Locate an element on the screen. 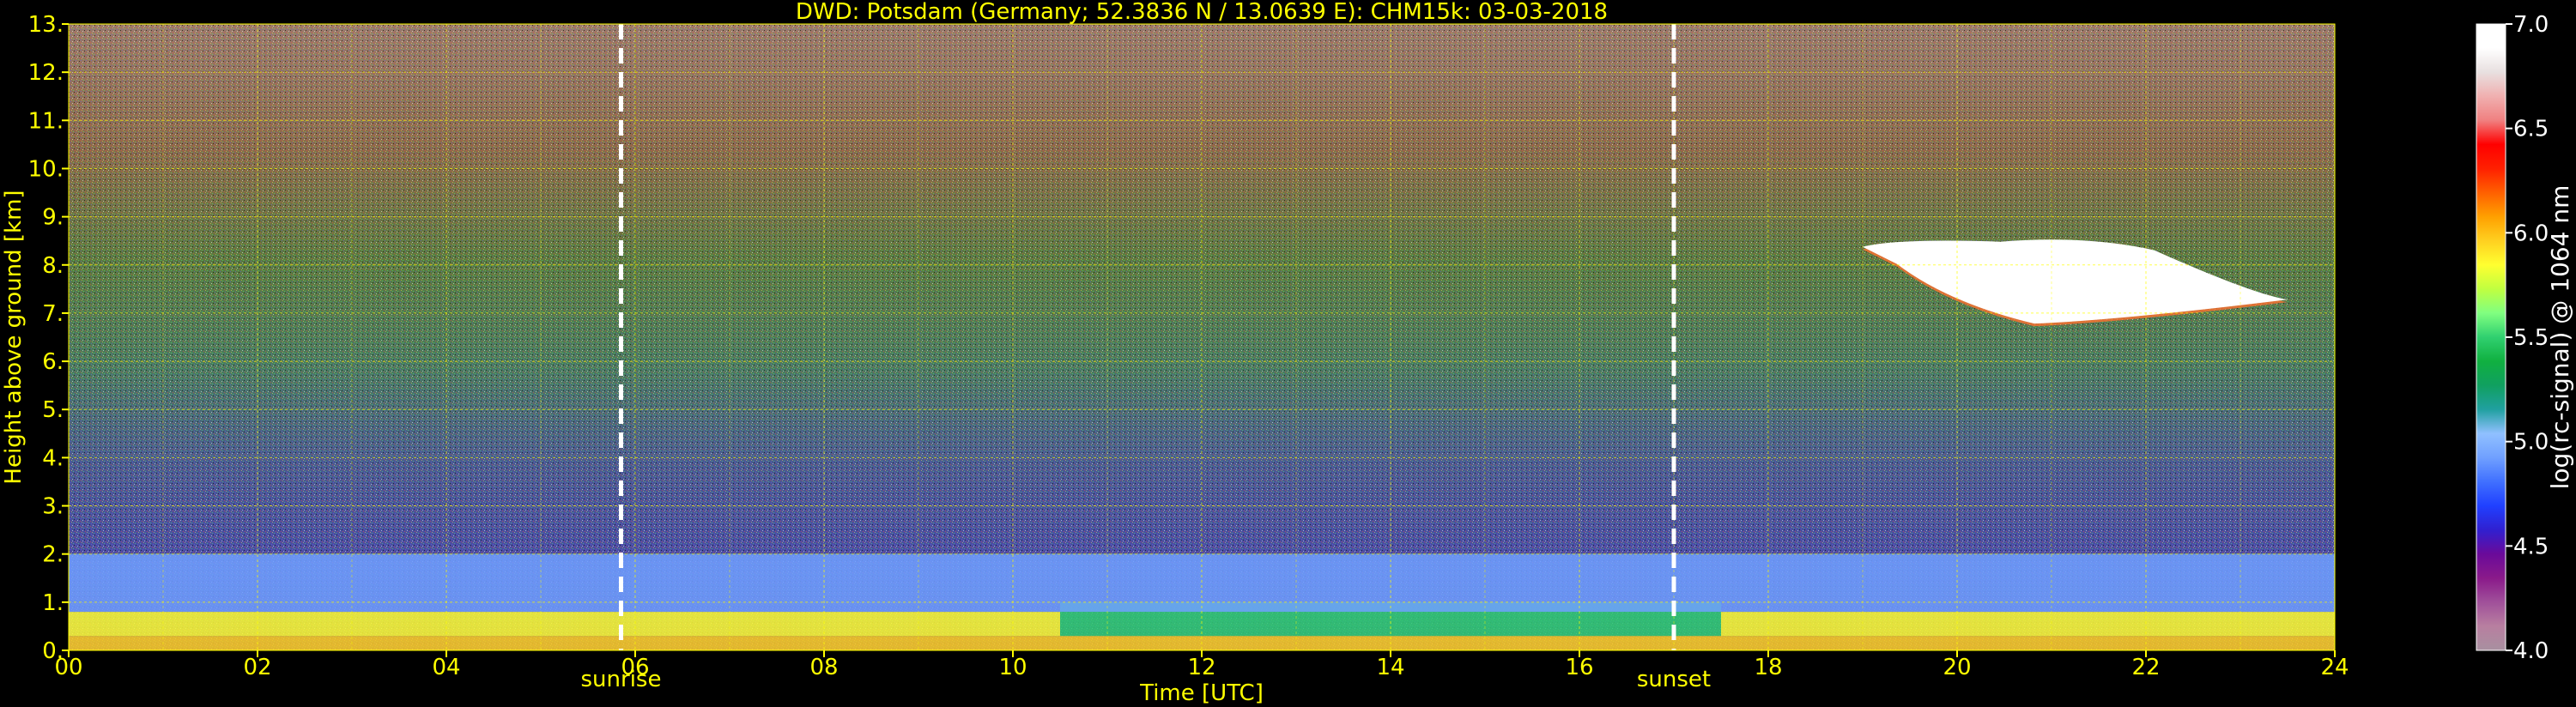  y-tick-label: 2. is located at coordinates (53, 555).